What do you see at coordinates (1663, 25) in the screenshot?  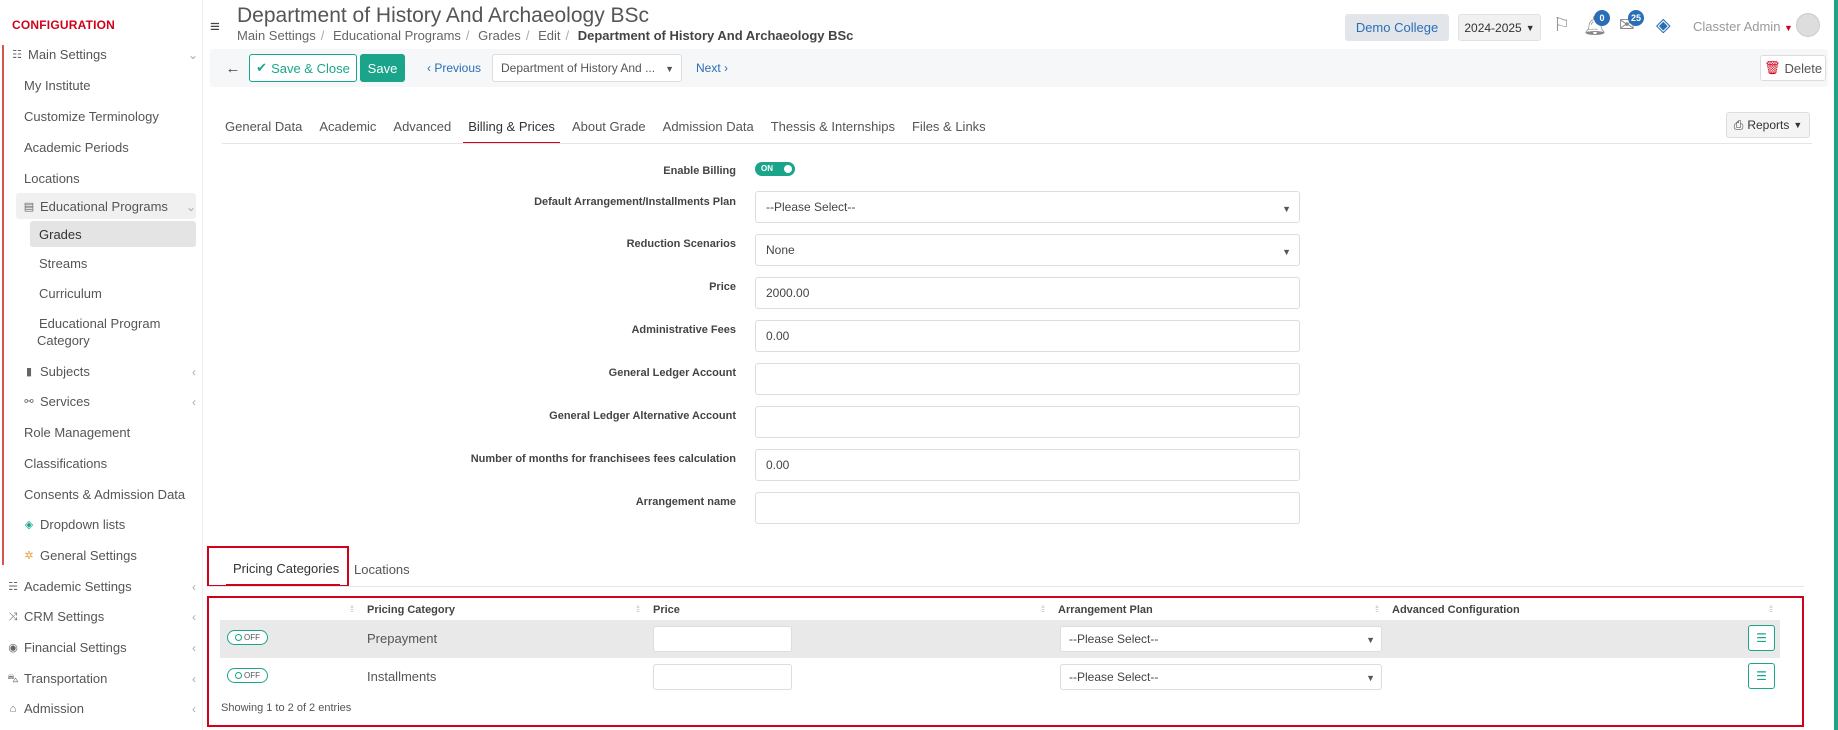 I see `layers-add-icon: ◈` at bounding box center [1663, 25].